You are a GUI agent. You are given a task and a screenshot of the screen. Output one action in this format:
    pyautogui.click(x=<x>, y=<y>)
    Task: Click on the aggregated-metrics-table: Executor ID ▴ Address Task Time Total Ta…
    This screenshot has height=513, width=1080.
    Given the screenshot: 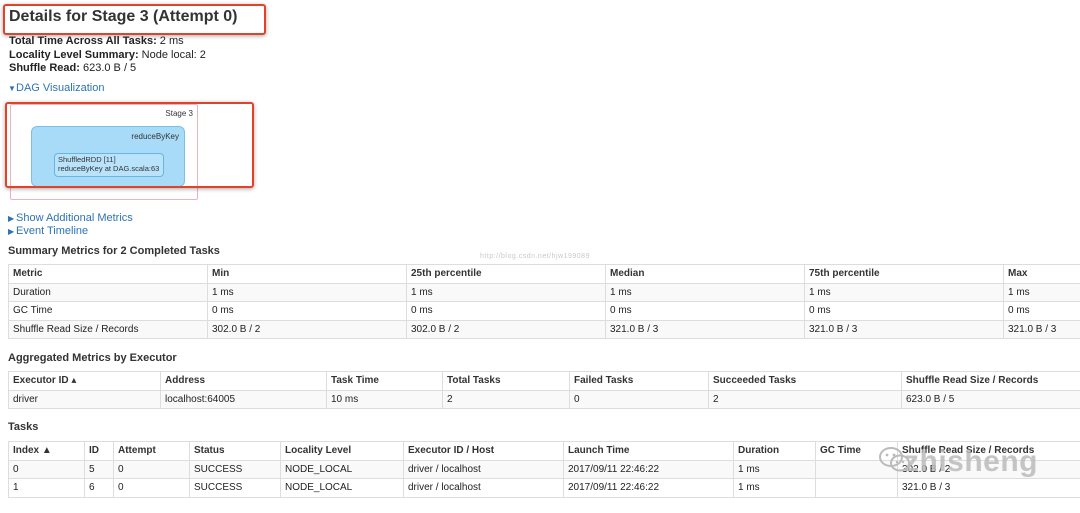 What is the action you would take?
    pyautogui.click(x=544, y=390)
    